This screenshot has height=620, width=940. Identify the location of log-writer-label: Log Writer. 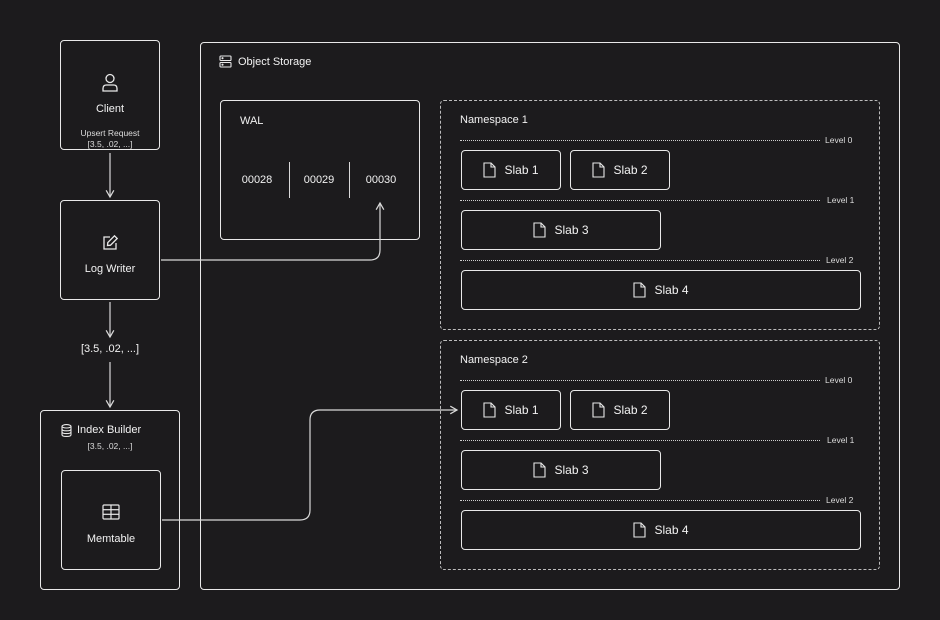
(110, 269).